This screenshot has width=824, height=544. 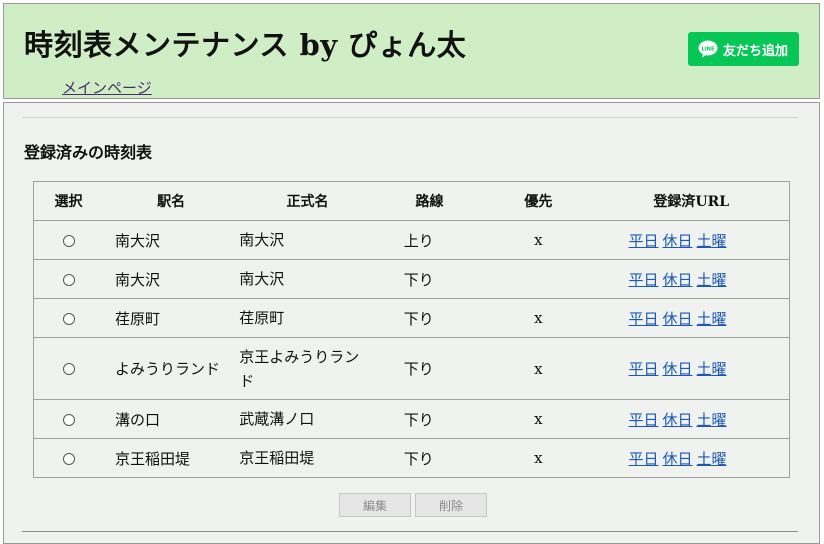 I want to click on table-row: 京王稲田堤 京王稲田堤 下り x 平日 休日 土曜, so click(x=411, y=458).